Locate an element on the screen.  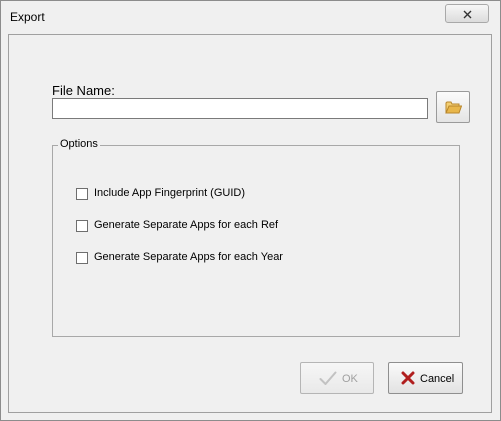
browse-button is located at coordinates (453, 107).